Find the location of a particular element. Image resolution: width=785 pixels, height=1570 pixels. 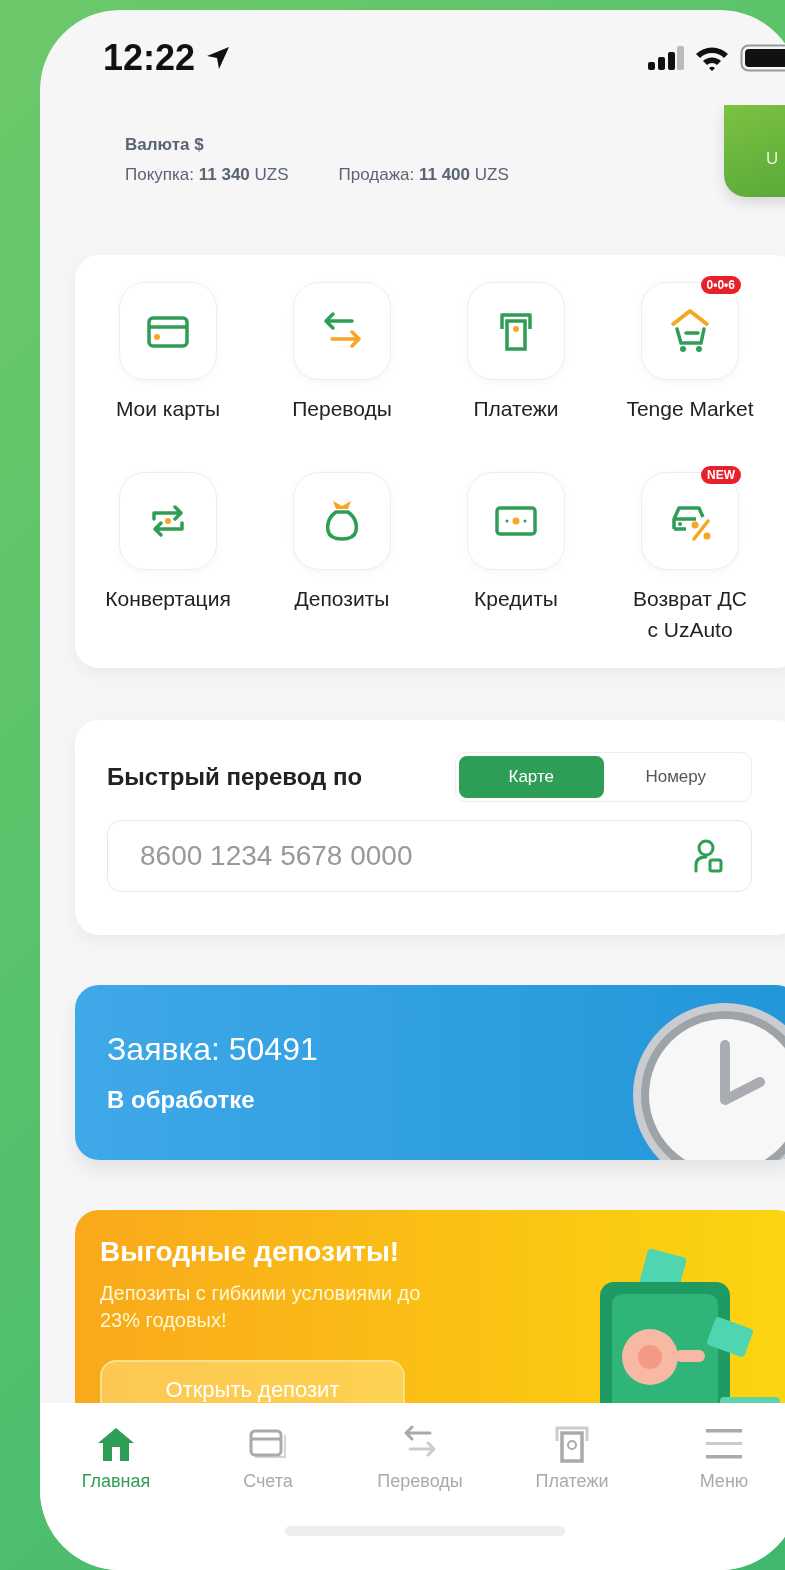

service-label: Tenge Market is located at coordinates (690, 408).